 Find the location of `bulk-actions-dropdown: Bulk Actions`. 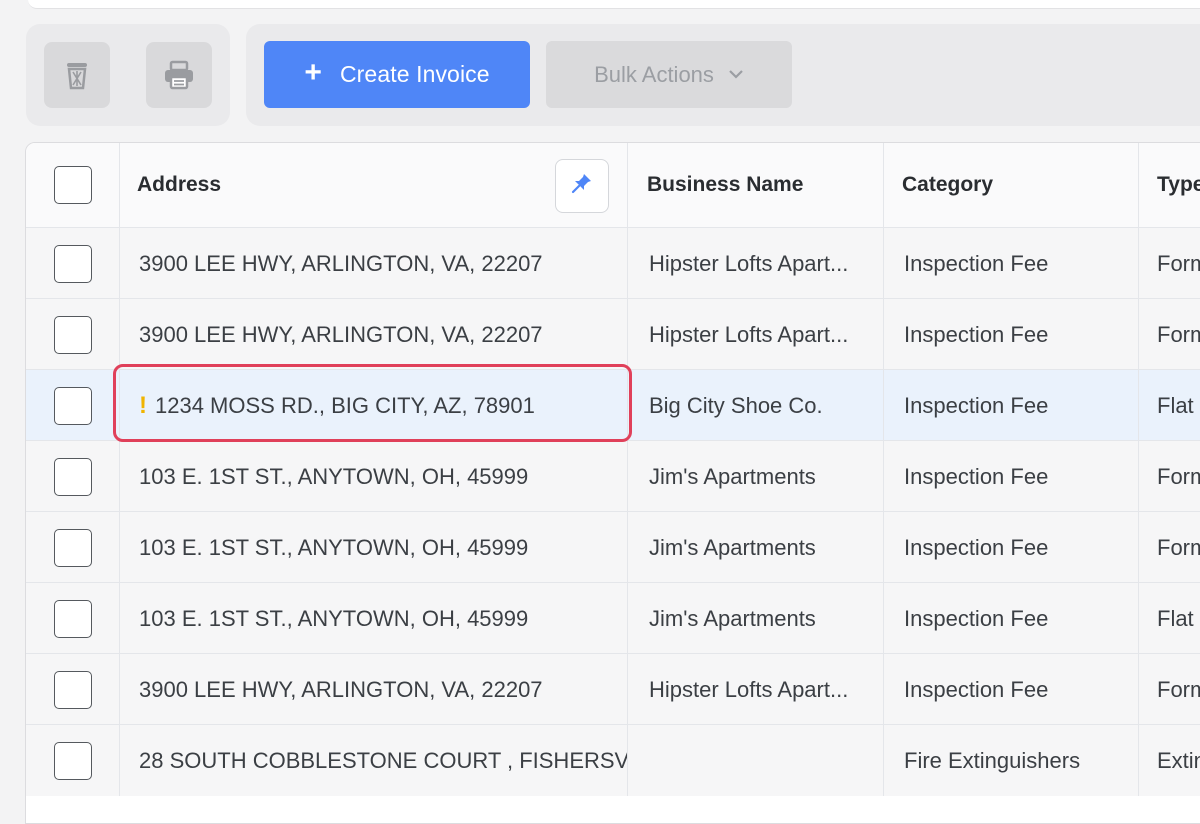

bulk-actions-dropdown: Bulk Actions is located at coordinates (669, 74).